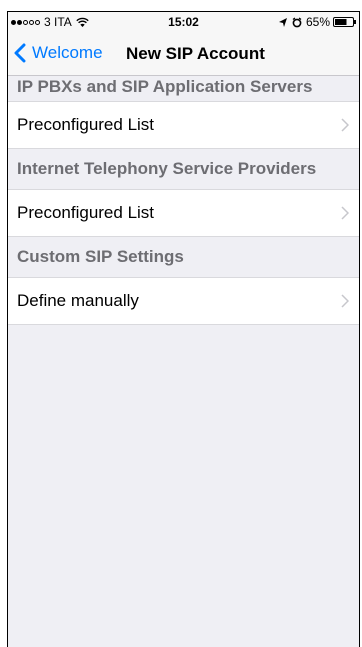 This screenshot has width=362, height=647. What do you see at coordinates (344, 22) in the screenshot?
I see `battery-icon` at bounding box center [344, 22].